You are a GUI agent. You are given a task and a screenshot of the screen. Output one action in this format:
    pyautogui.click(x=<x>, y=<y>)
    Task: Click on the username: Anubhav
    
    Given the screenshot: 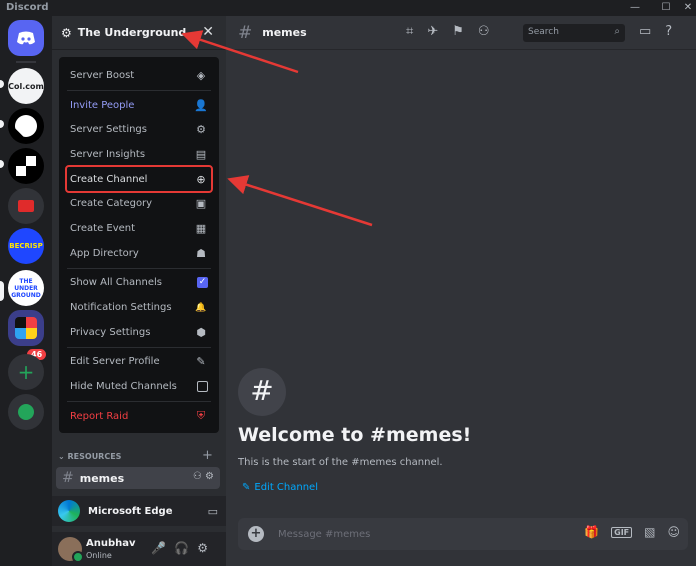 What is the action you would take?
    pyautogui.click(x=111, y=543)
    